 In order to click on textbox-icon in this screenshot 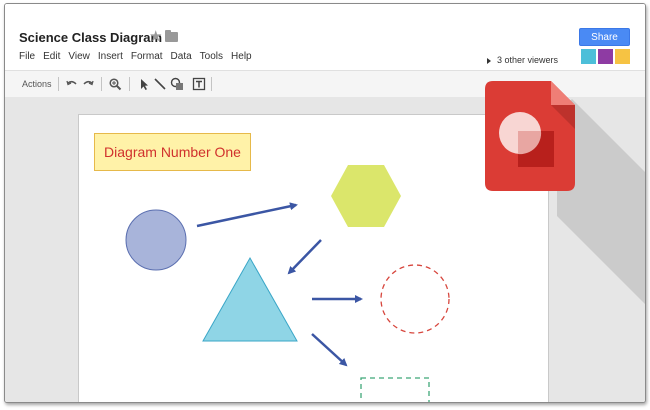, I will do `click(199, 84)`.